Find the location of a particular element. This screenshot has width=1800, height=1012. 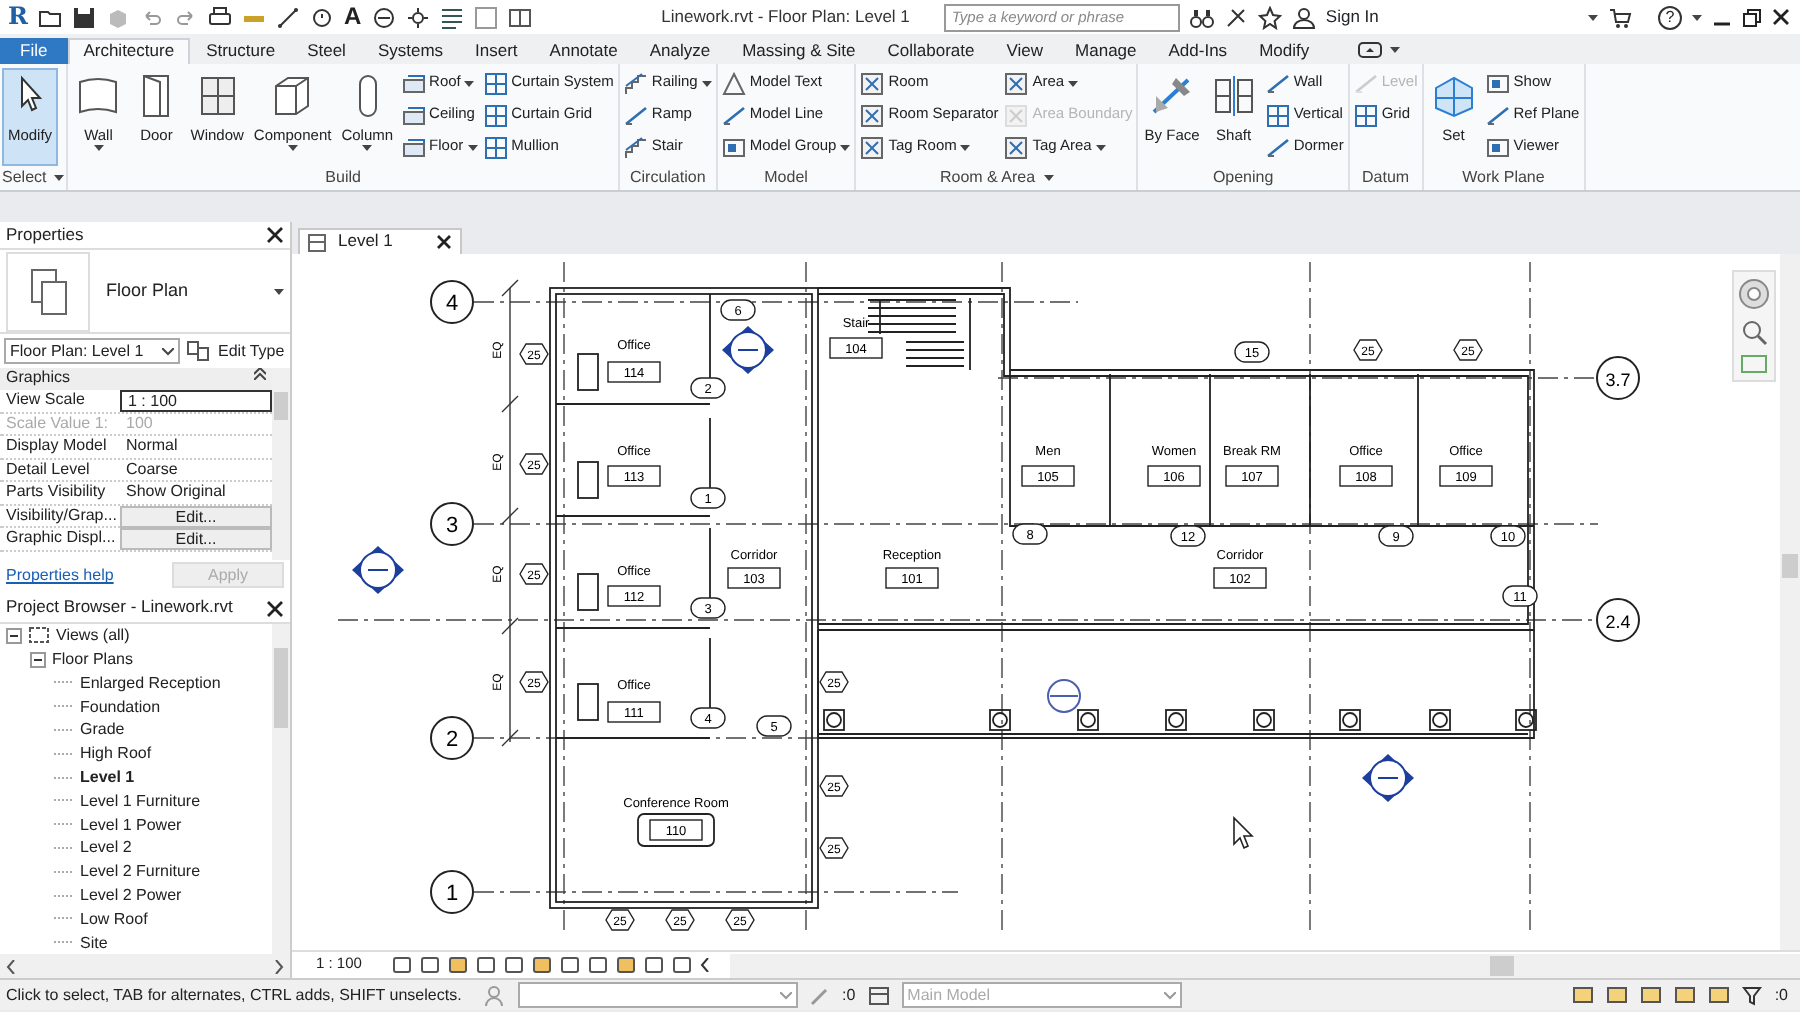

navigation-bar is located at coordinates (1754, 326).